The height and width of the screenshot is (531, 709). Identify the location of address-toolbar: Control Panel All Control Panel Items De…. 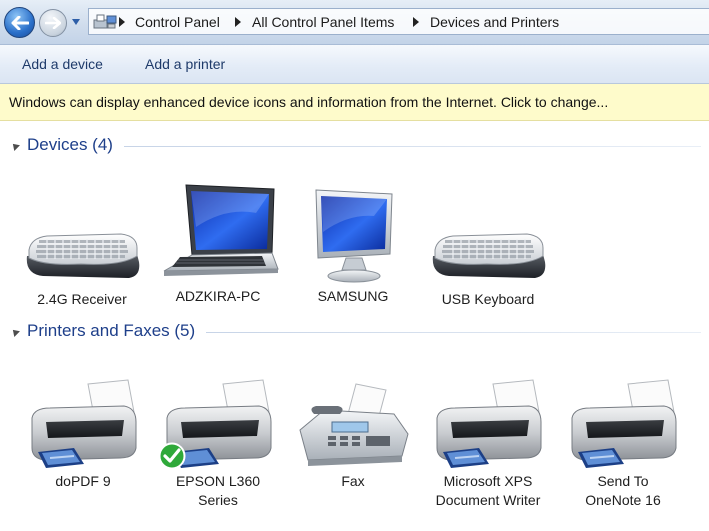
(354, 22).